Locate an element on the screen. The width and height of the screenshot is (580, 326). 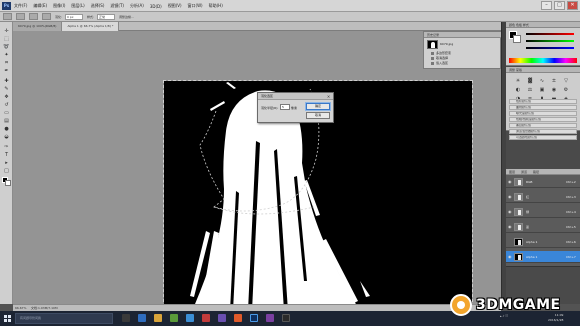
hue-icon: ◐ is located at coordinates (518, 90).